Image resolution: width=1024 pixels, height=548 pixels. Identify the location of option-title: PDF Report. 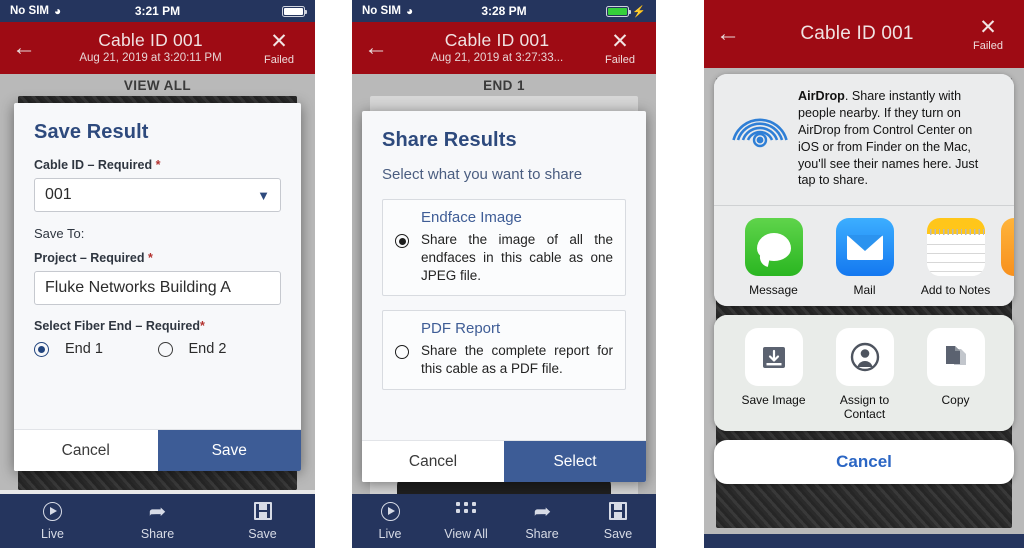
(461, 329).